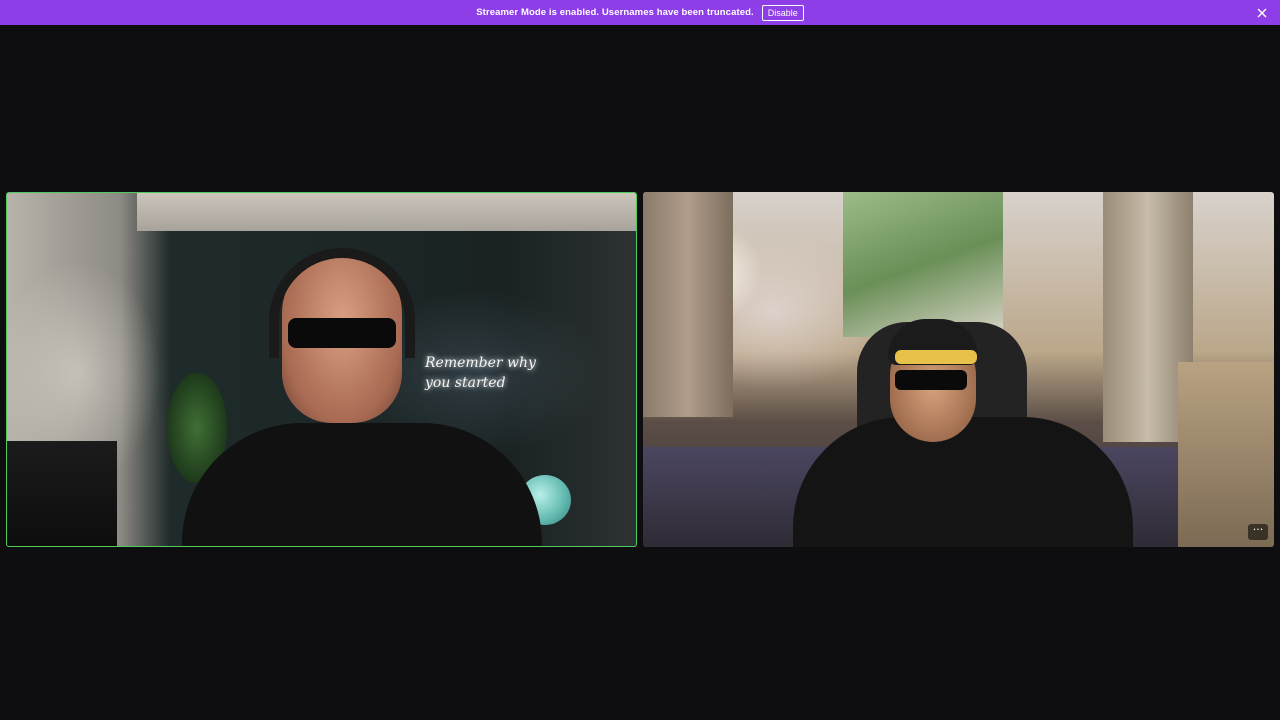  Describe the element at coordinates (480, 373) in the screenshot. I see `neon-sign-text: Remember why you started` at that location.